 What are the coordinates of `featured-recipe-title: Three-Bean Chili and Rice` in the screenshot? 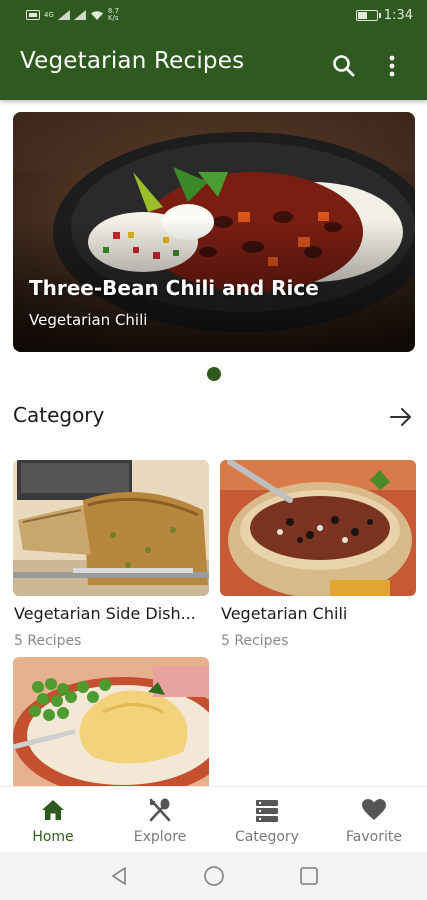 It's located at (174, 288).